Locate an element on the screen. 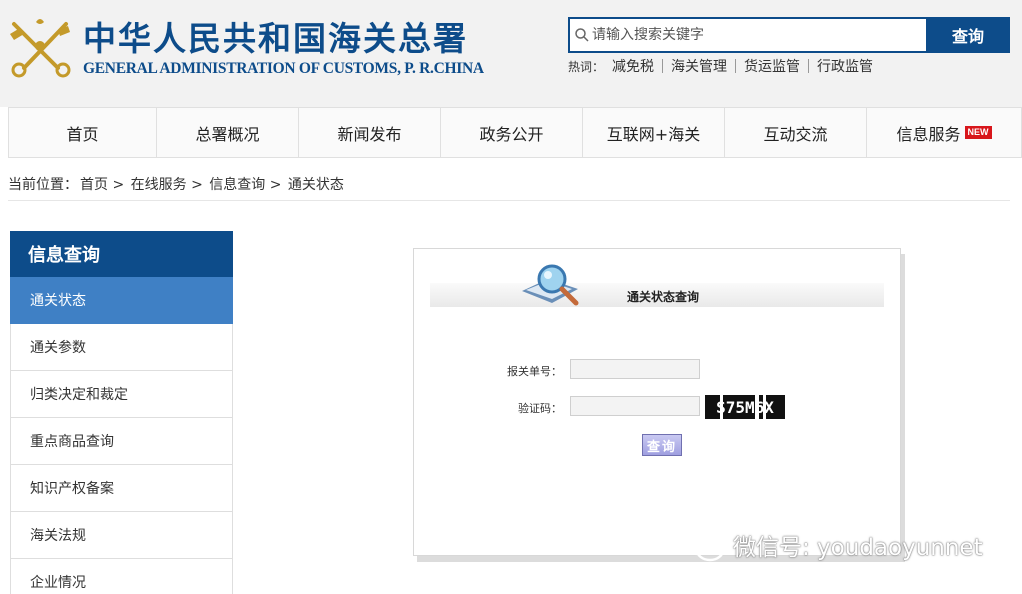 This screenshot has height=594, width=1022. nav-item-interaction: 互动交流 is located at coordinates (796, 132).